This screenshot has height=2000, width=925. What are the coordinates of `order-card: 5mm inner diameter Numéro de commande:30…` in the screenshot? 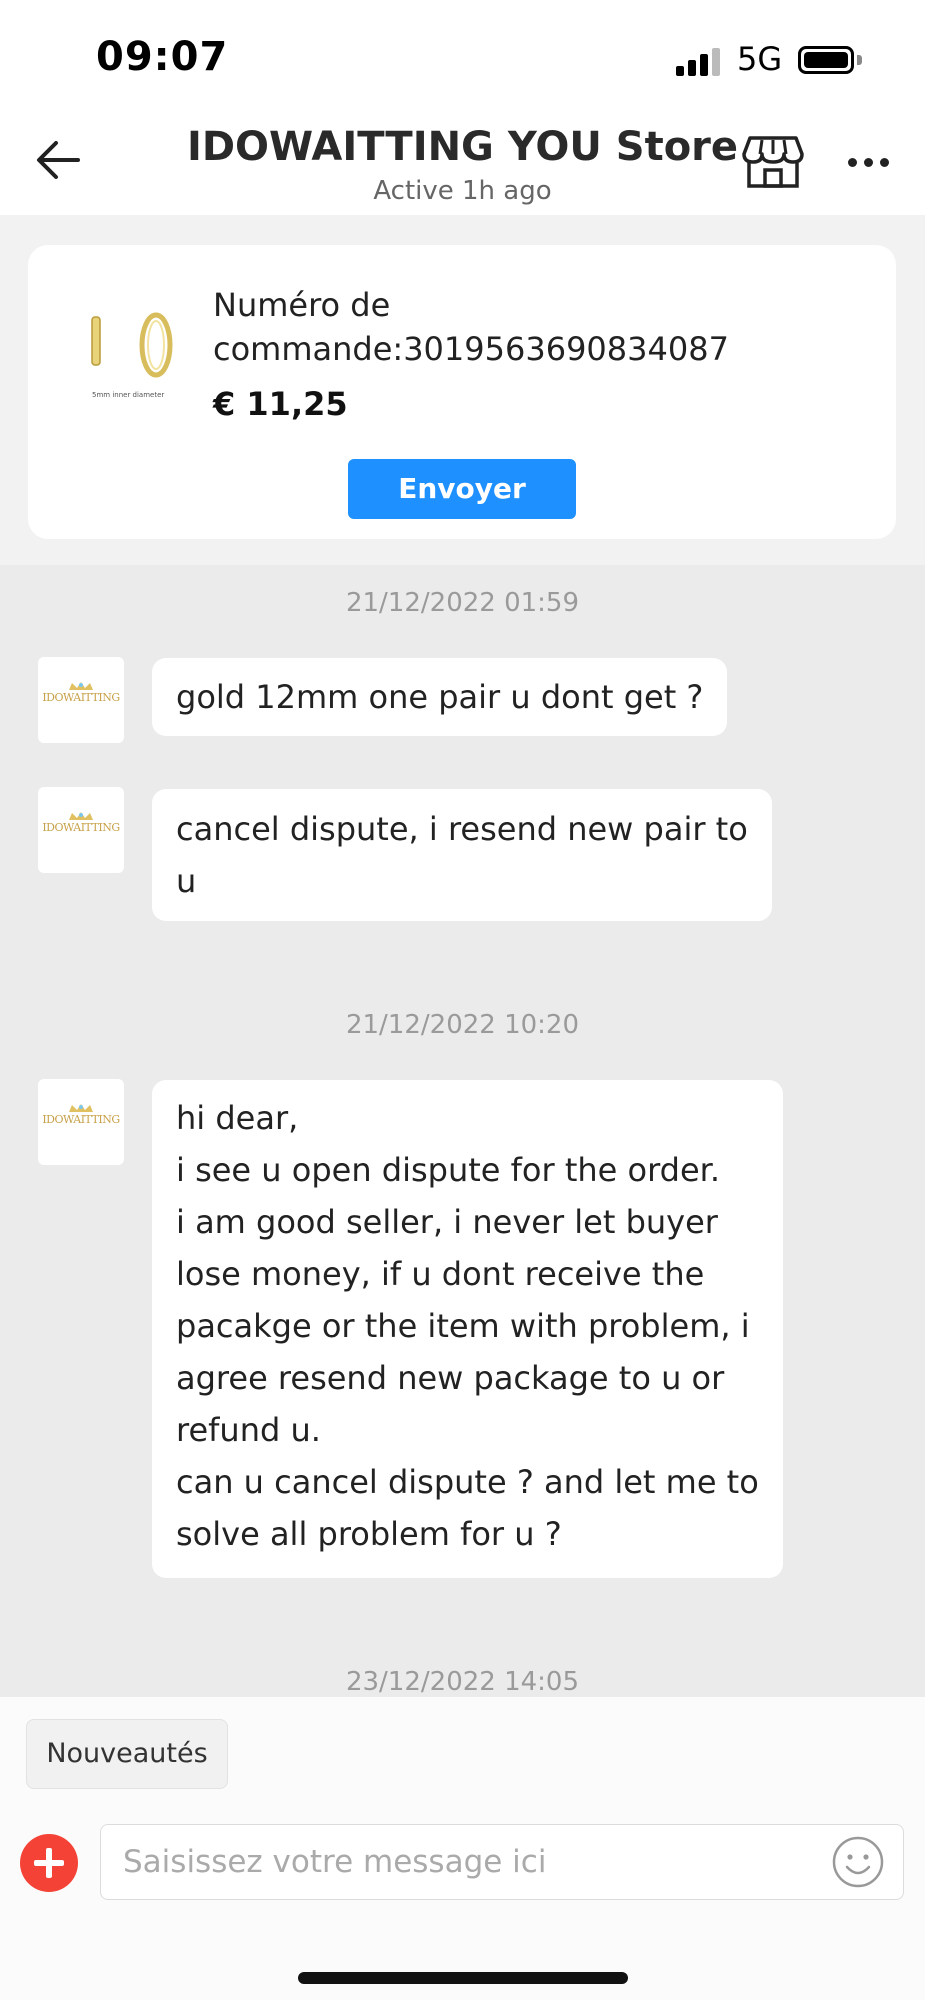 It's located at (462, 392).